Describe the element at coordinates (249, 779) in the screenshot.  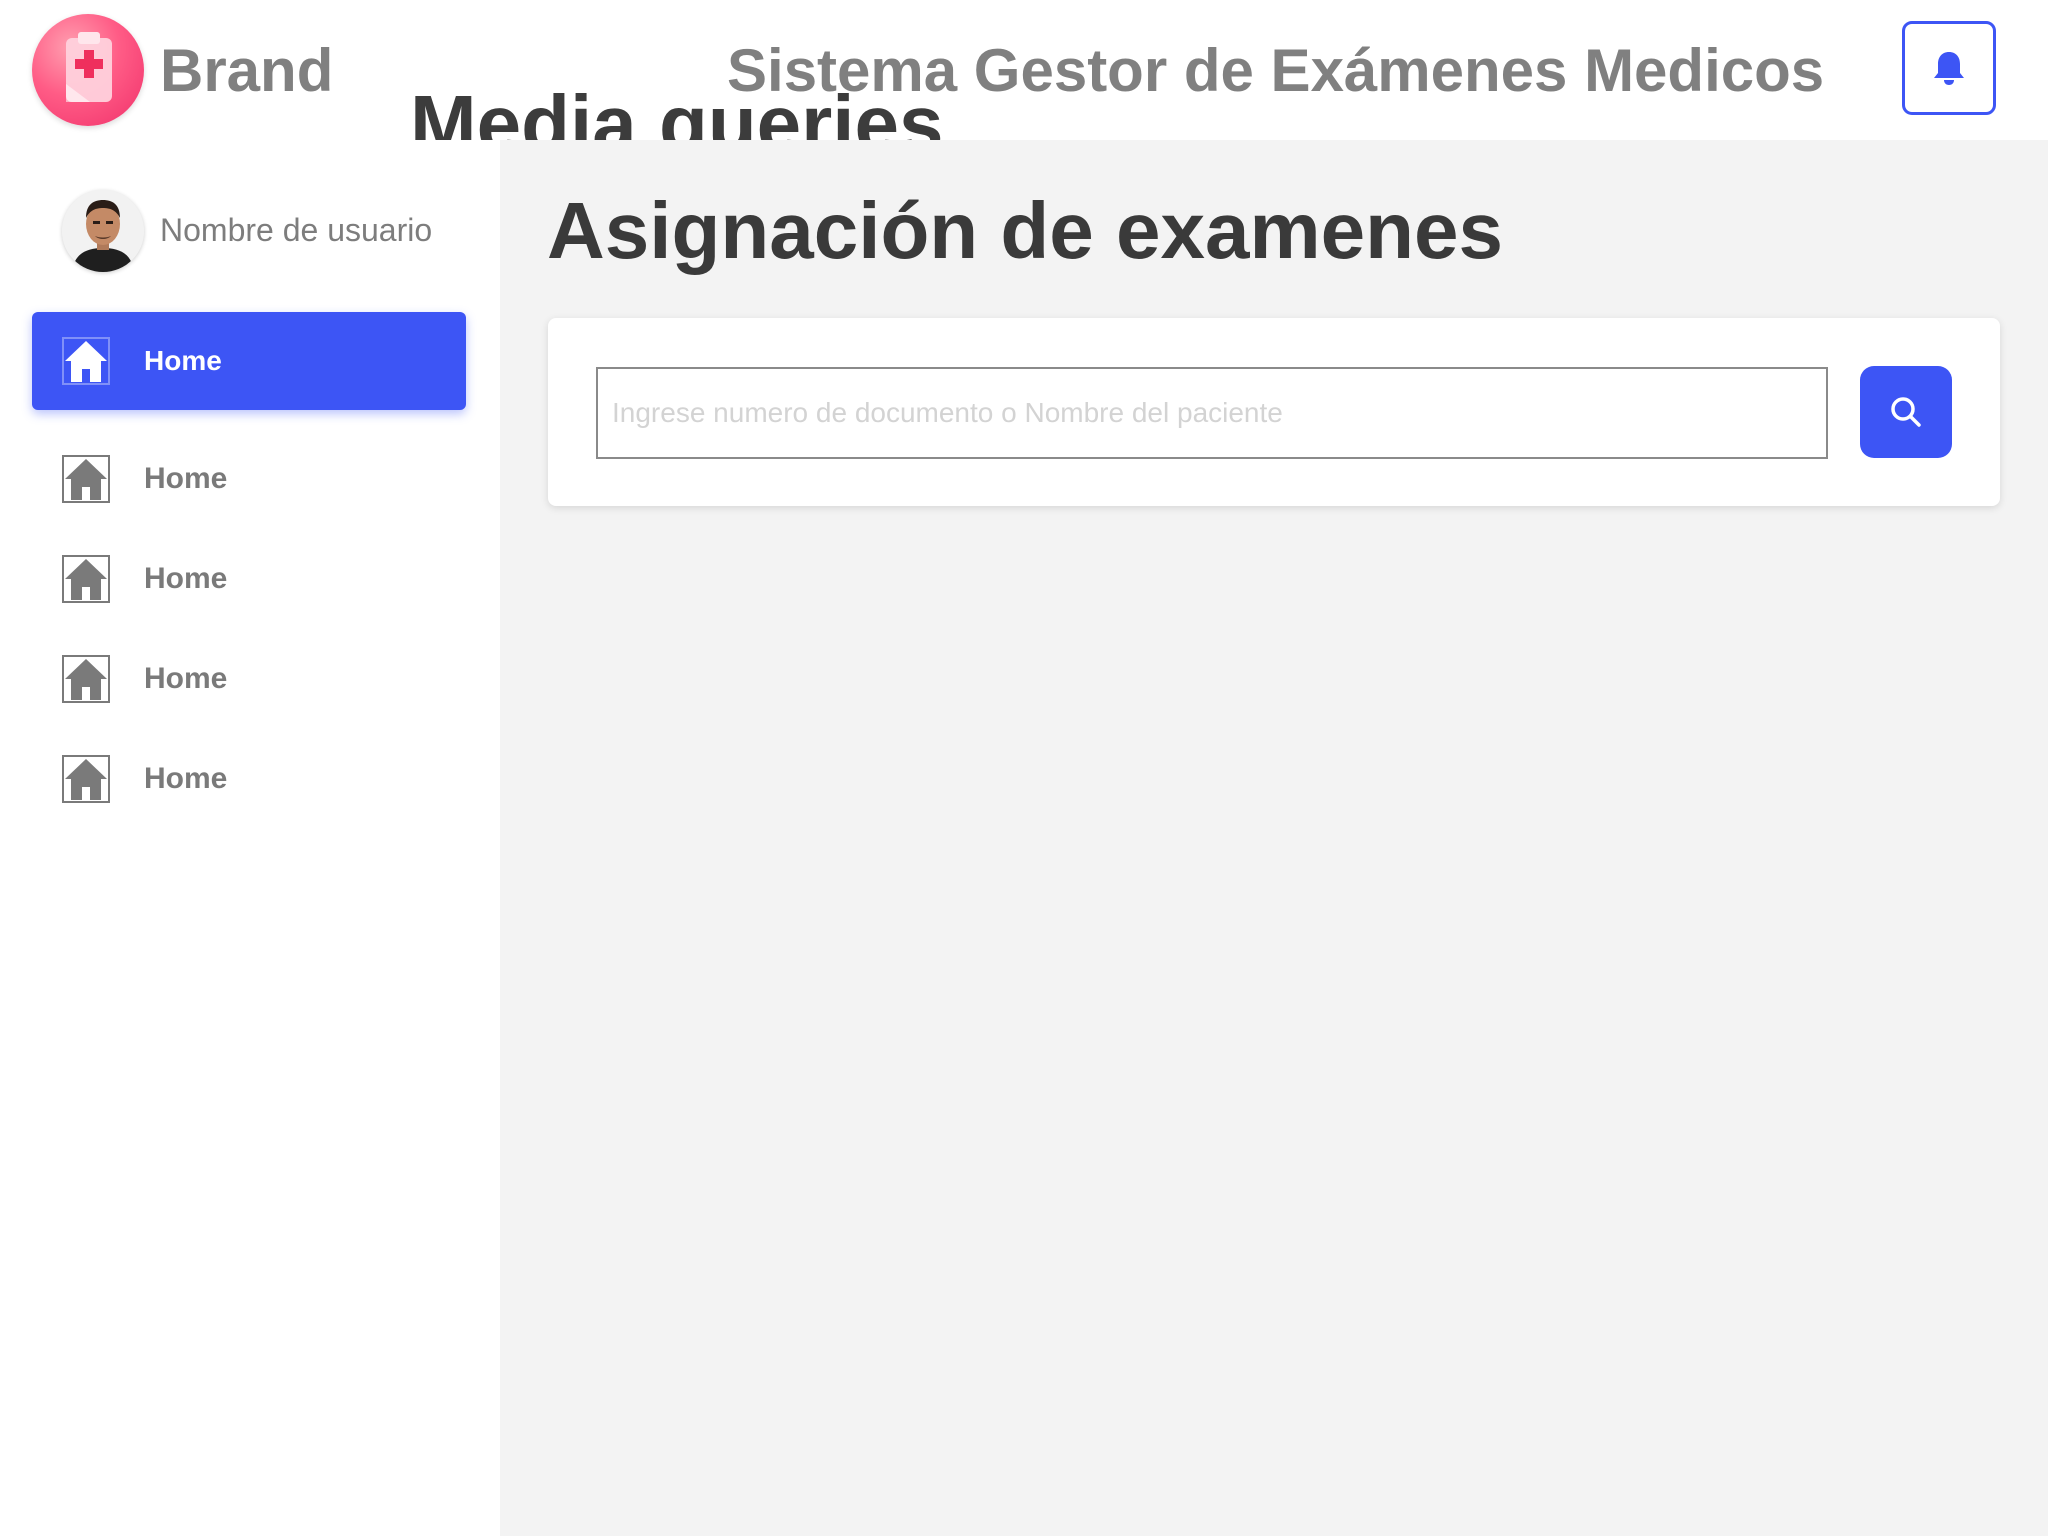
I see `sidebar-item-home-5: Home` at that location.